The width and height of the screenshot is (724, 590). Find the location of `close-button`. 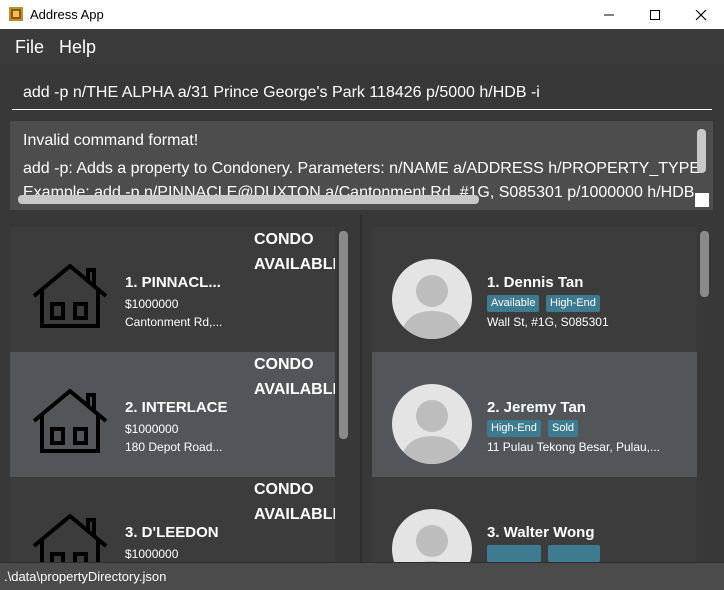

close-button is located at coordinates (701, 14).